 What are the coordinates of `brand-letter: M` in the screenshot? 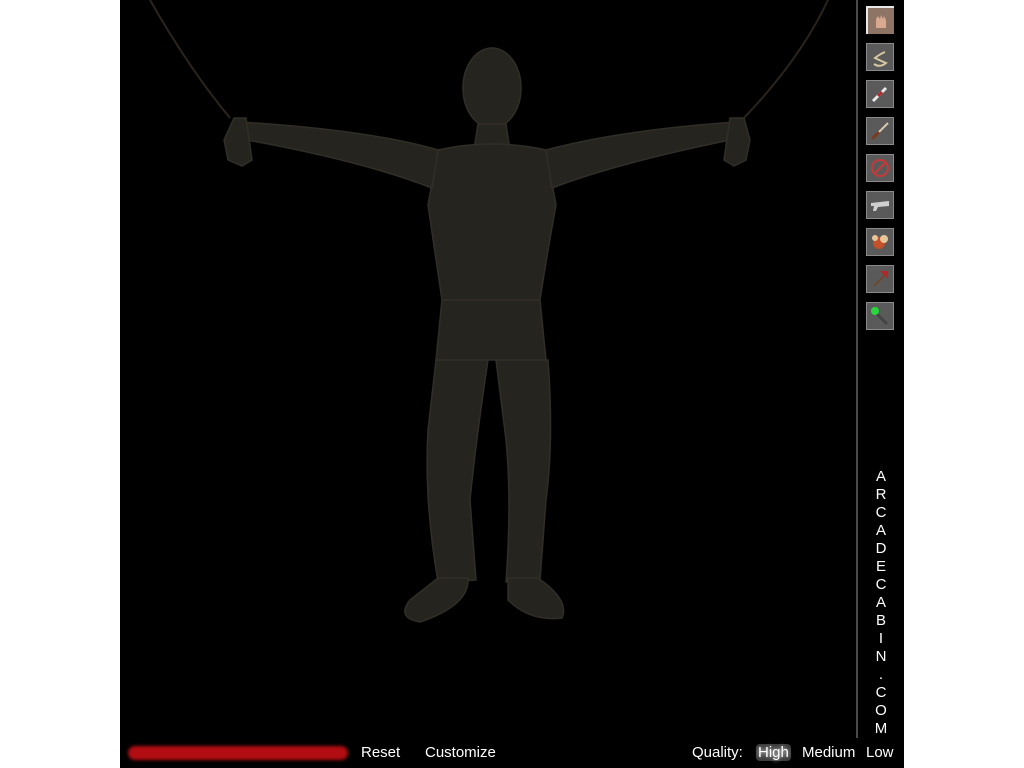 It's located at (881, 728).